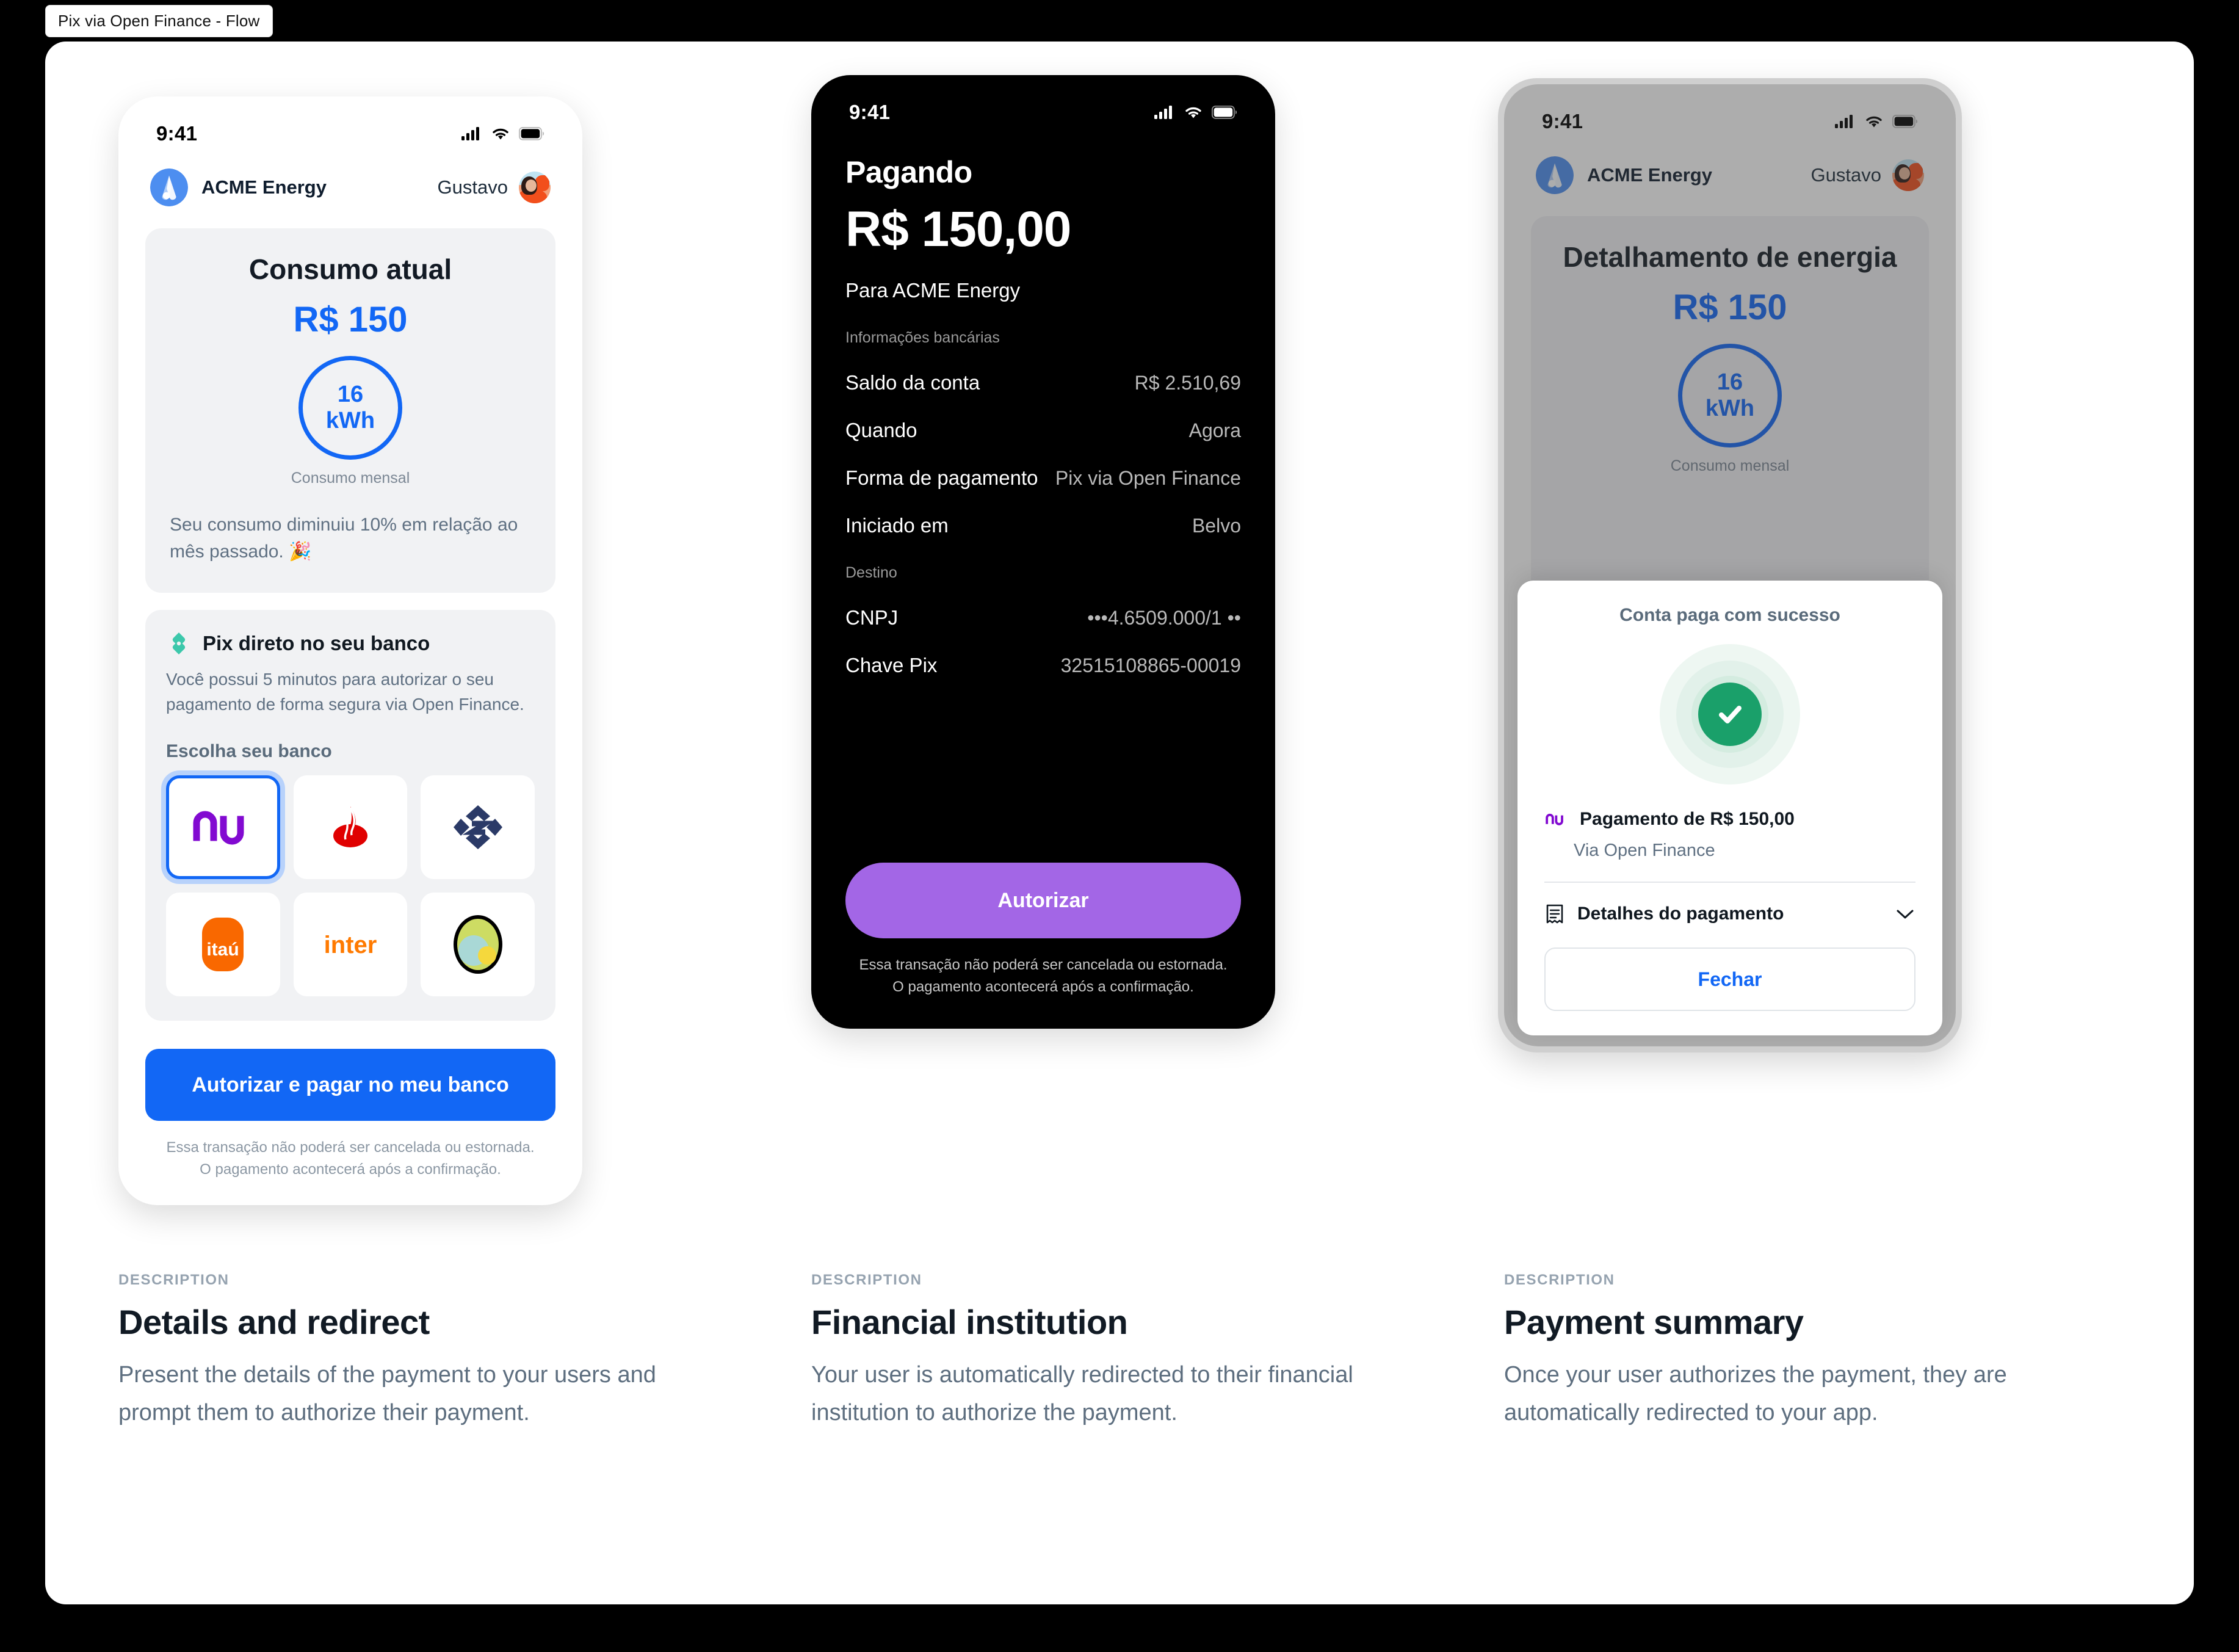  I want to click on energy-detail-title: Detalhamento de energia, so click(1730, 257).